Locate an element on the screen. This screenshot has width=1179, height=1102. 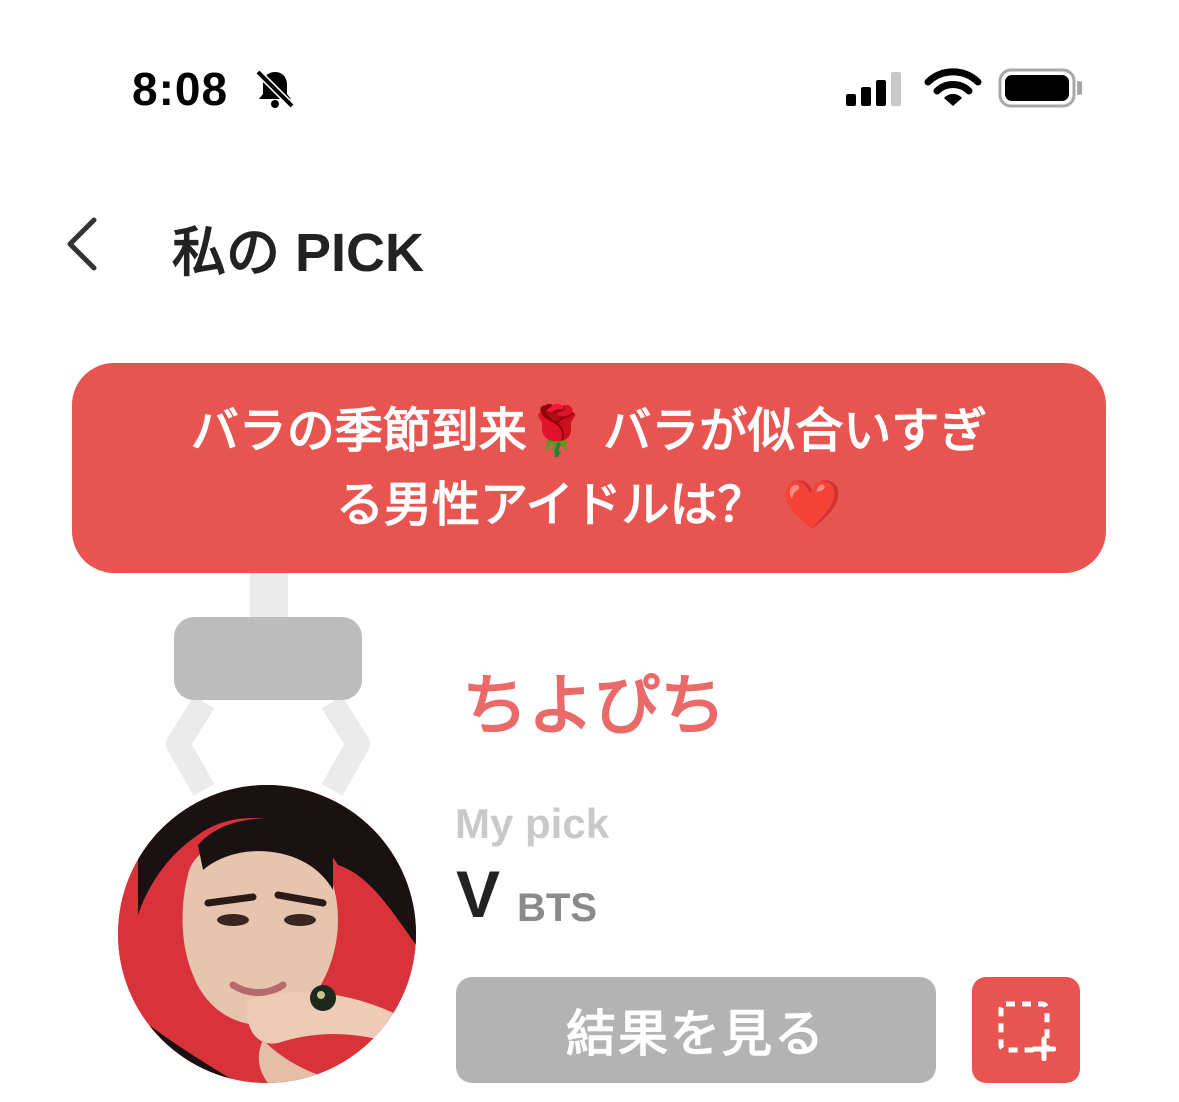
page-title: 私の PICK is located at coordinates (298, 253).